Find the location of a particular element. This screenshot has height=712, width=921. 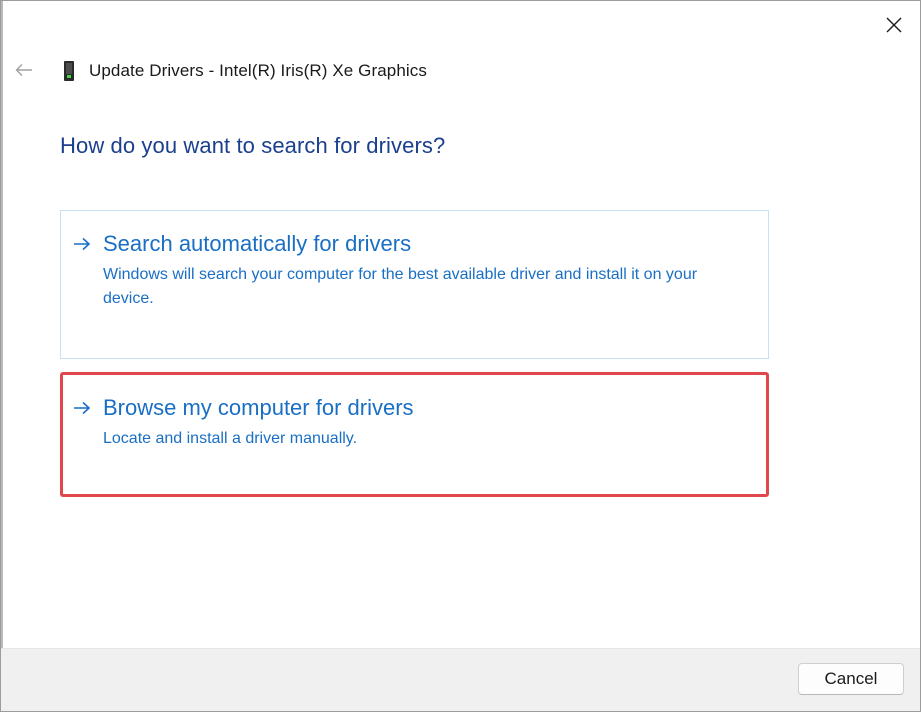

dialog-footer: Cancel is located at coordinates (460, 679).